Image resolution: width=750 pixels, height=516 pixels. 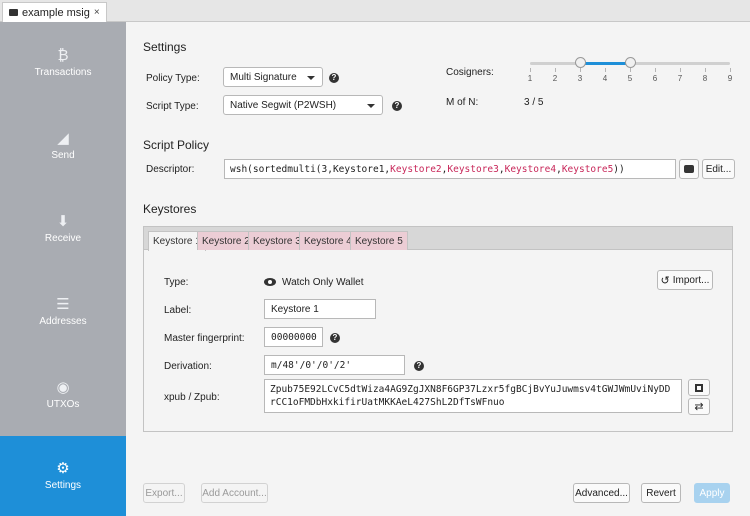 I want to click on sidebar-item-label: Send, so click(x=63, y=155).